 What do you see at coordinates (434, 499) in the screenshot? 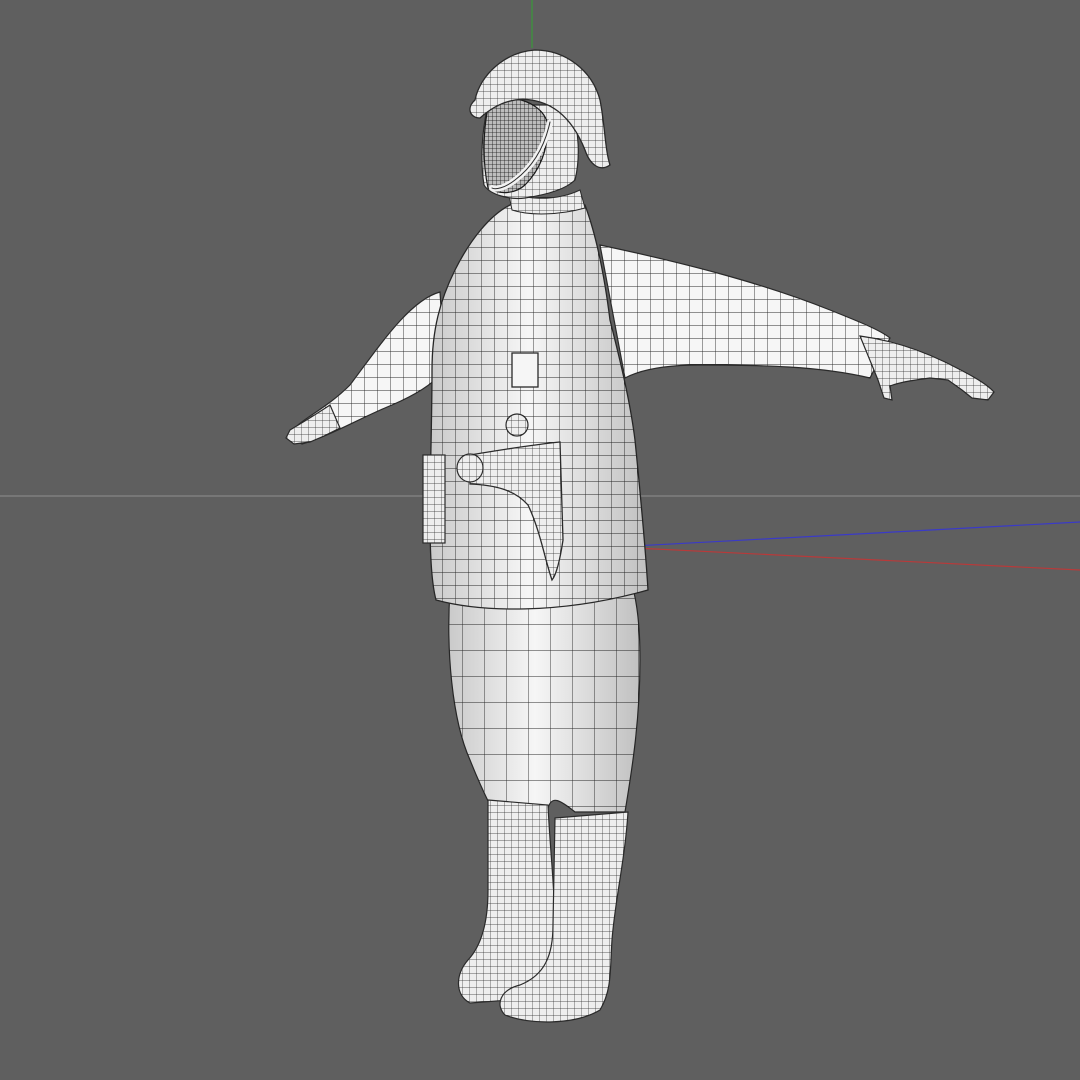
I see `side-pouch` at bounding box center [434, 499].